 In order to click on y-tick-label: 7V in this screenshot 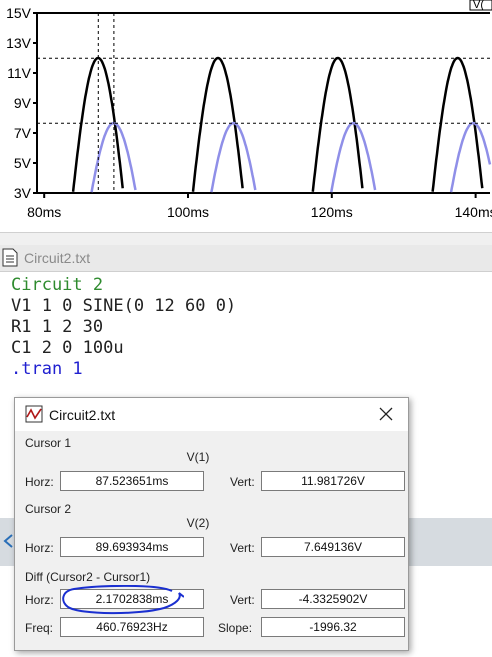, I will do `click(23, 133)`.